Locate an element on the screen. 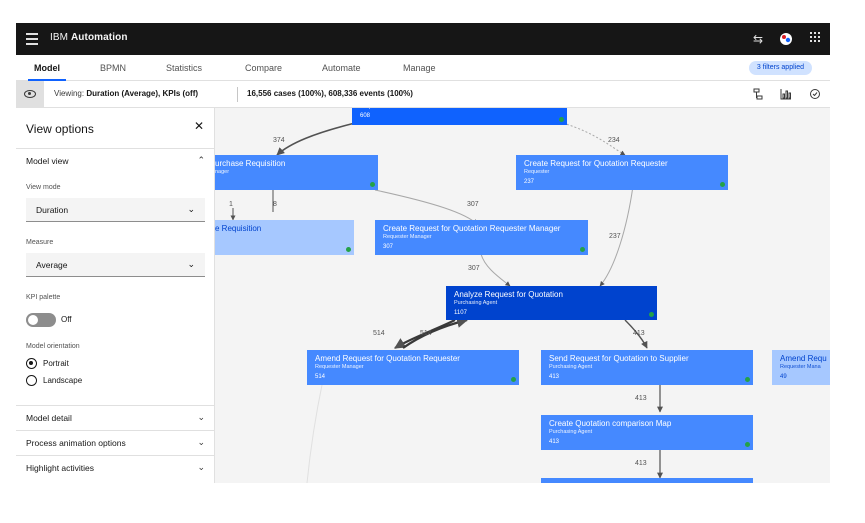 The width and height of the screenshot is (865, 523). highlight-section: Highlight activities ⌄ is located at coordinates (115, 467).